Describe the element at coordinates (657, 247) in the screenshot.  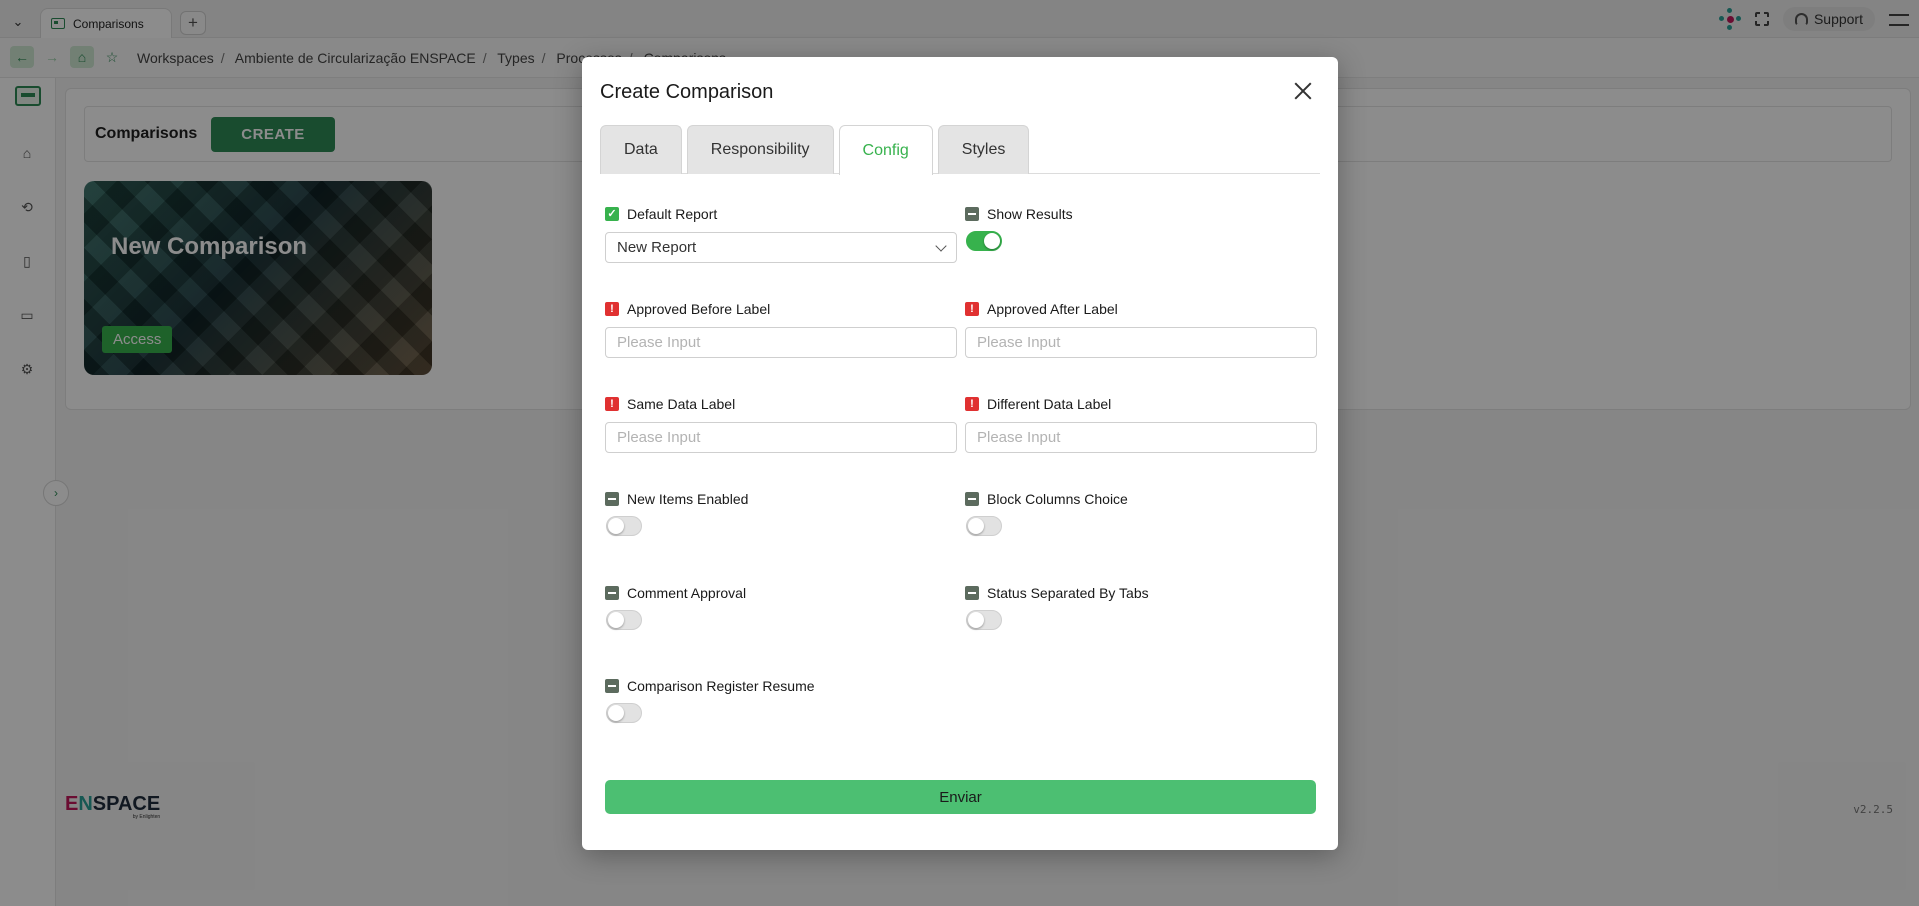
I see `default-report-value: New Report` at that location.